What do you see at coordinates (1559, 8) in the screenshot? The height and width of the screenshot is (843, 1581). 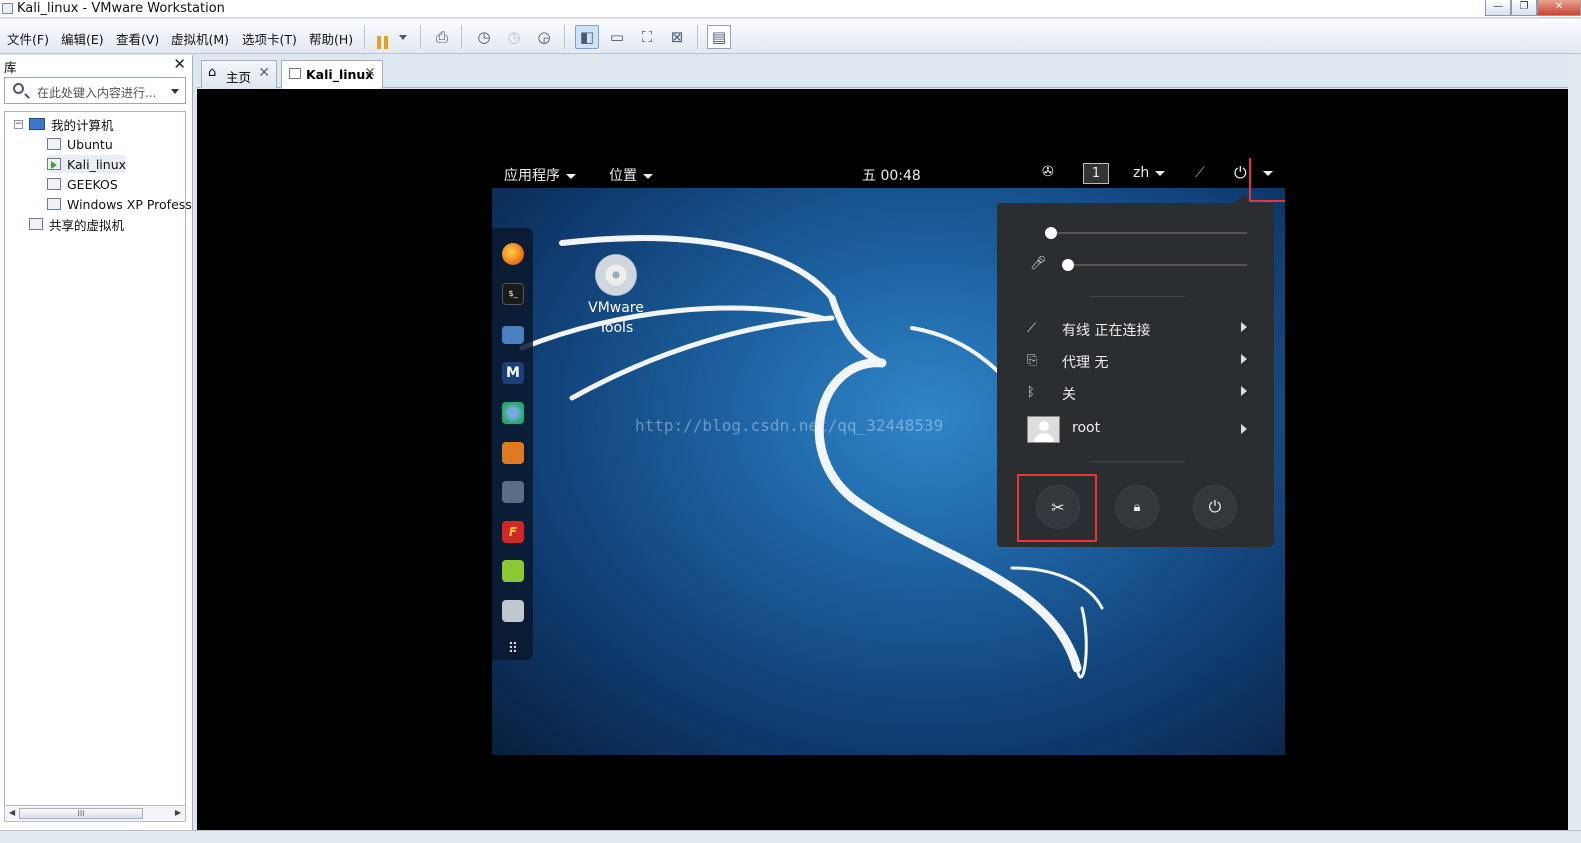 I see `close-window-button: ✕` at bounding box center [1559, 8].